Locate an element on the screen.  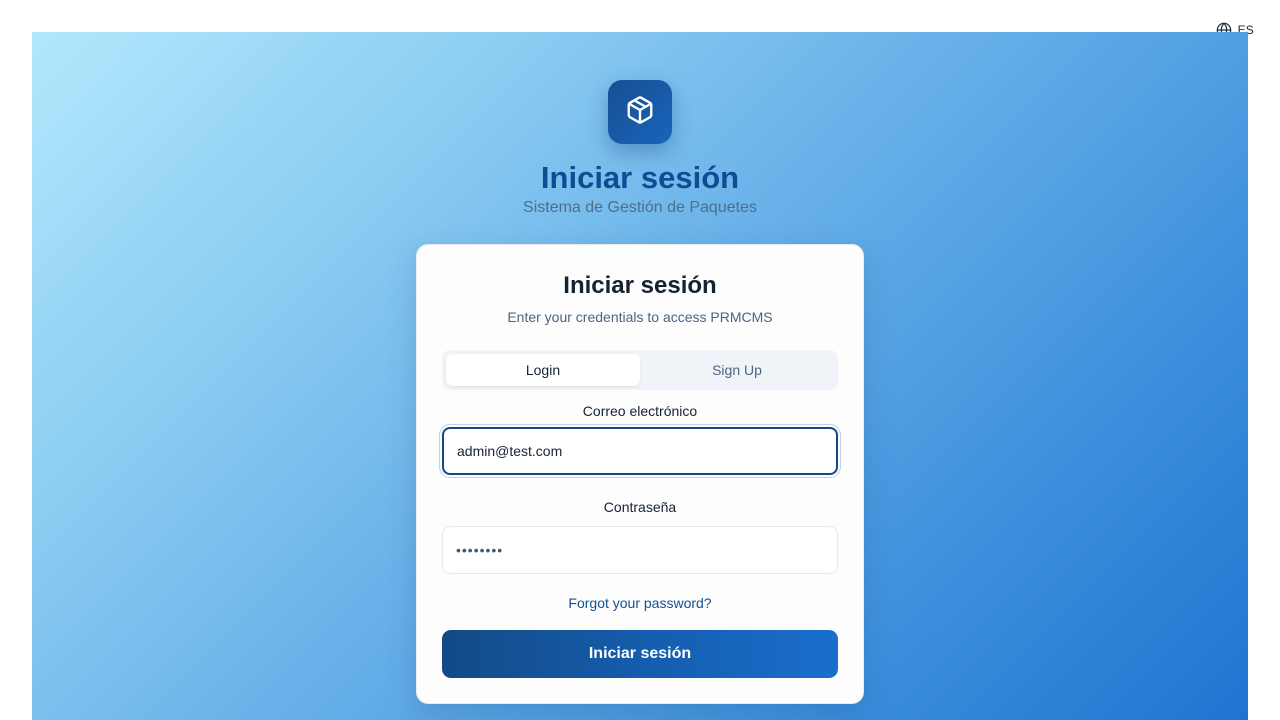
tab-sign-up: Sign Up is located at coordinates (737, 370).